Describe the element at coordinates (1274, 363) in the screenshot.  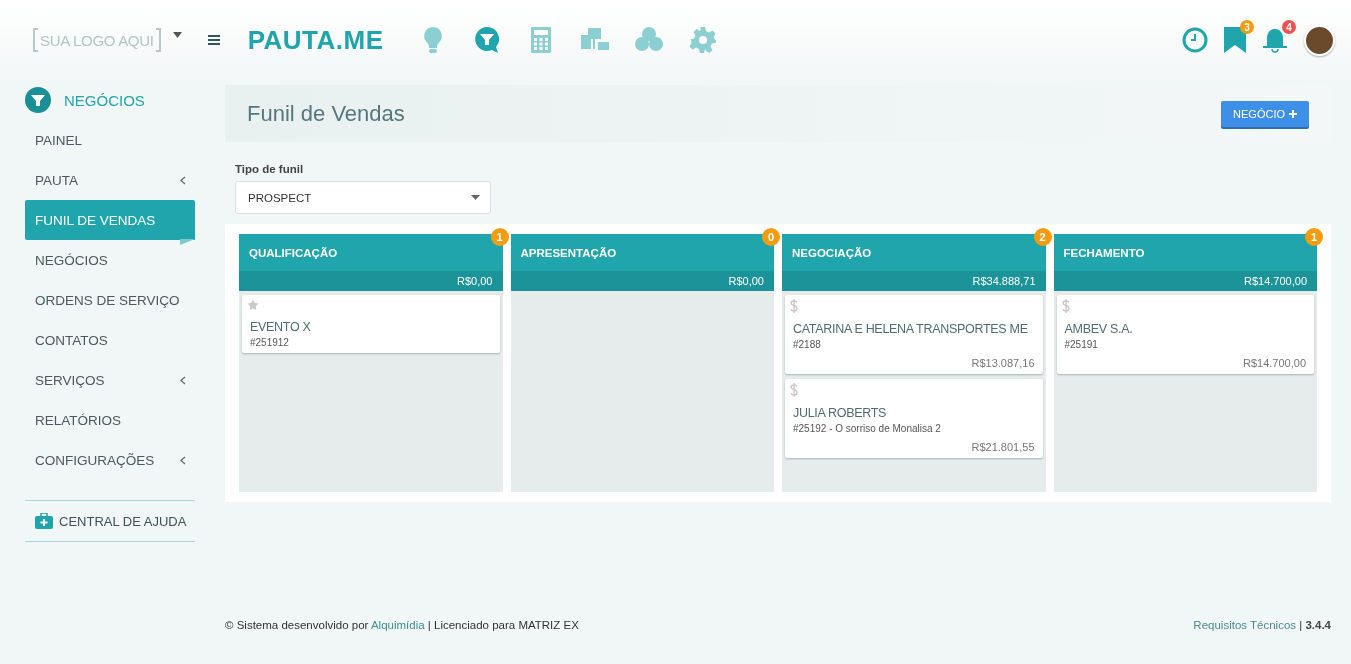
I see `deal-value: R$14.700,00` at that location.